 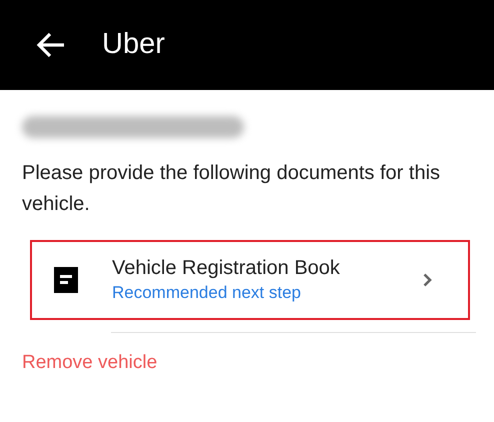 I want to click on back-arrow-icon, so click(x=51, y=45).